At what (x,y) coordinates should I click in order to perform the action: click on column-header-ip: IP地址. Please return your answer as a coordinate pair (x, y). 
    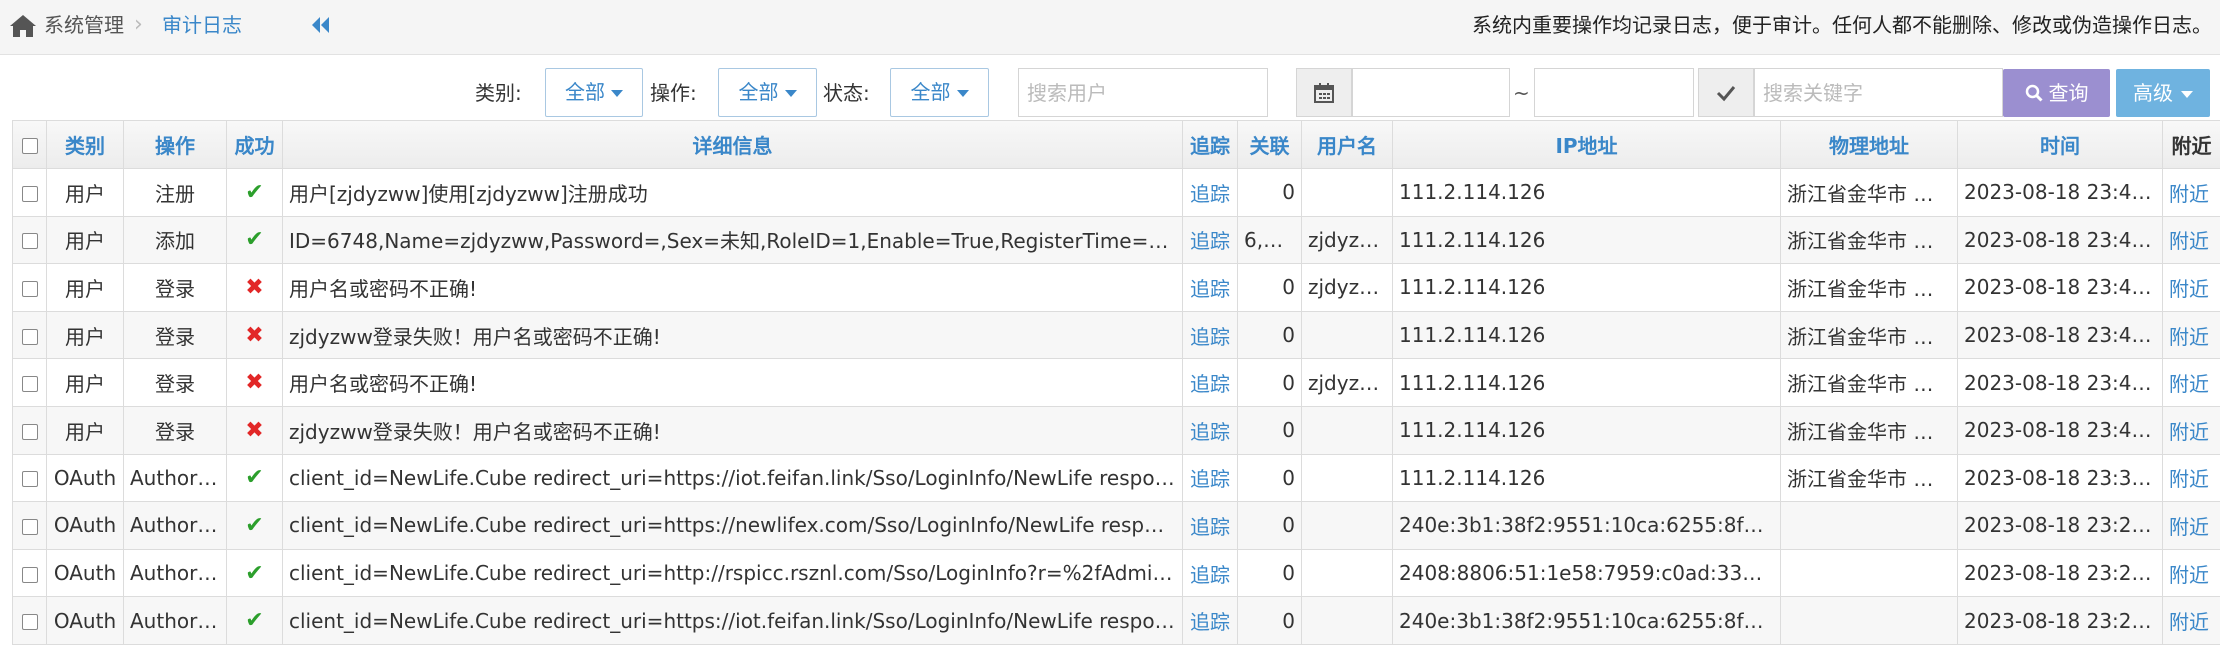
    Looking at the image, I should click on (1586, 144).